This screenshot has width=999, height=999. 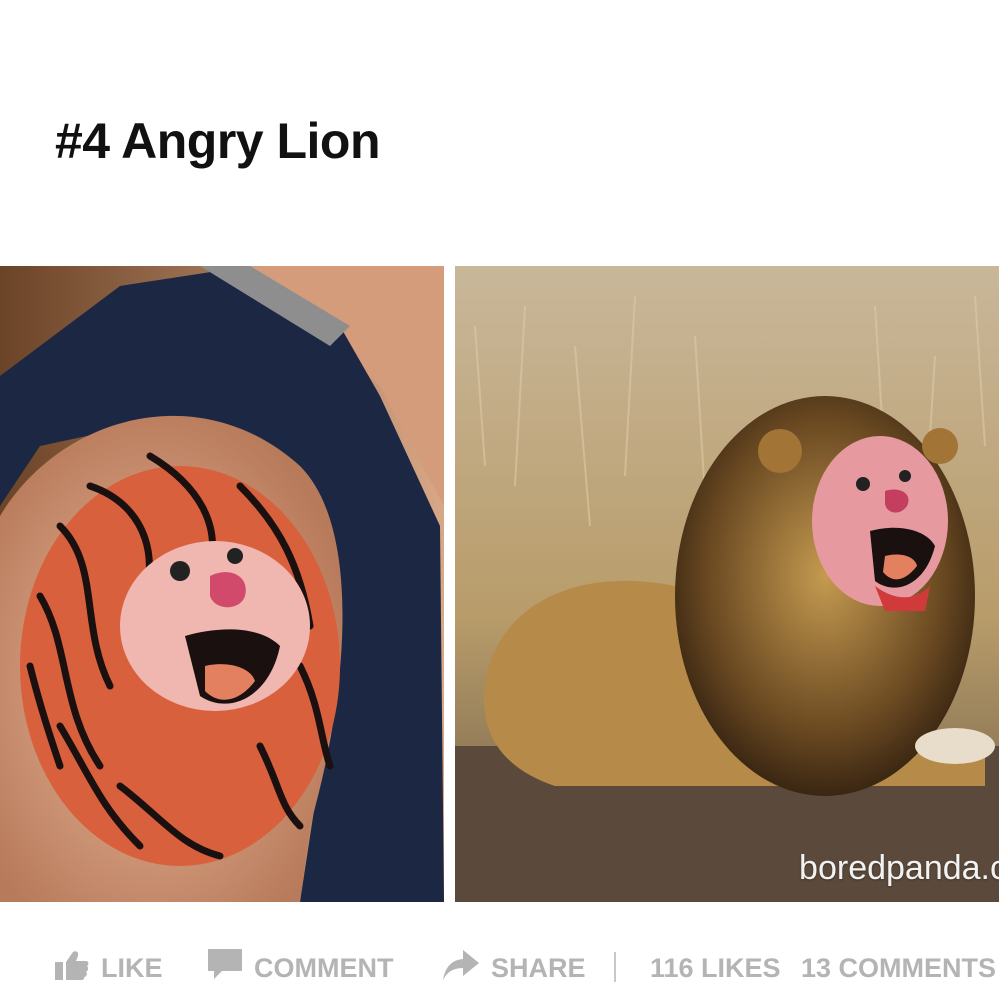 I want to click on action-bar: LIKE COMMENT SHARE 116 LIKES 13 COMMENTS, so click(x=499, y=968).